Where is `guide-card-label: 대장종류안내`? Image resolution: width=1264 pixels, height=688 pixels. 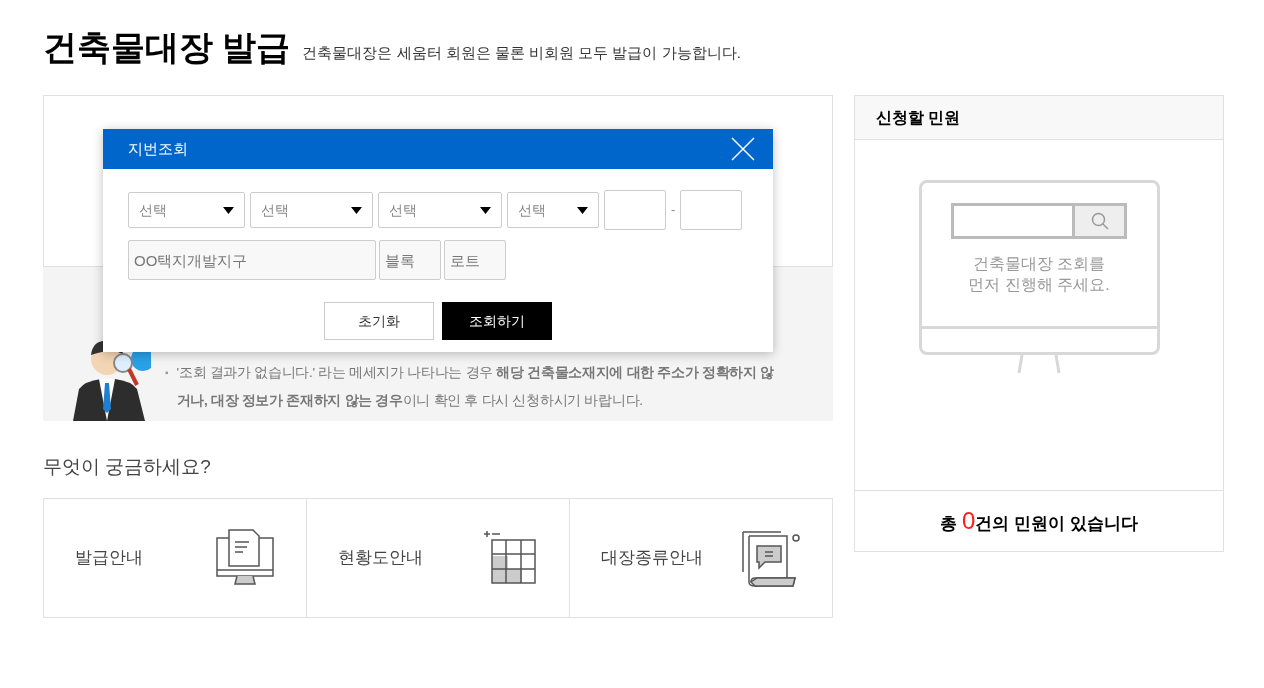 guide-card-label: 대장종류안내 is located at coordinates (652, 557).